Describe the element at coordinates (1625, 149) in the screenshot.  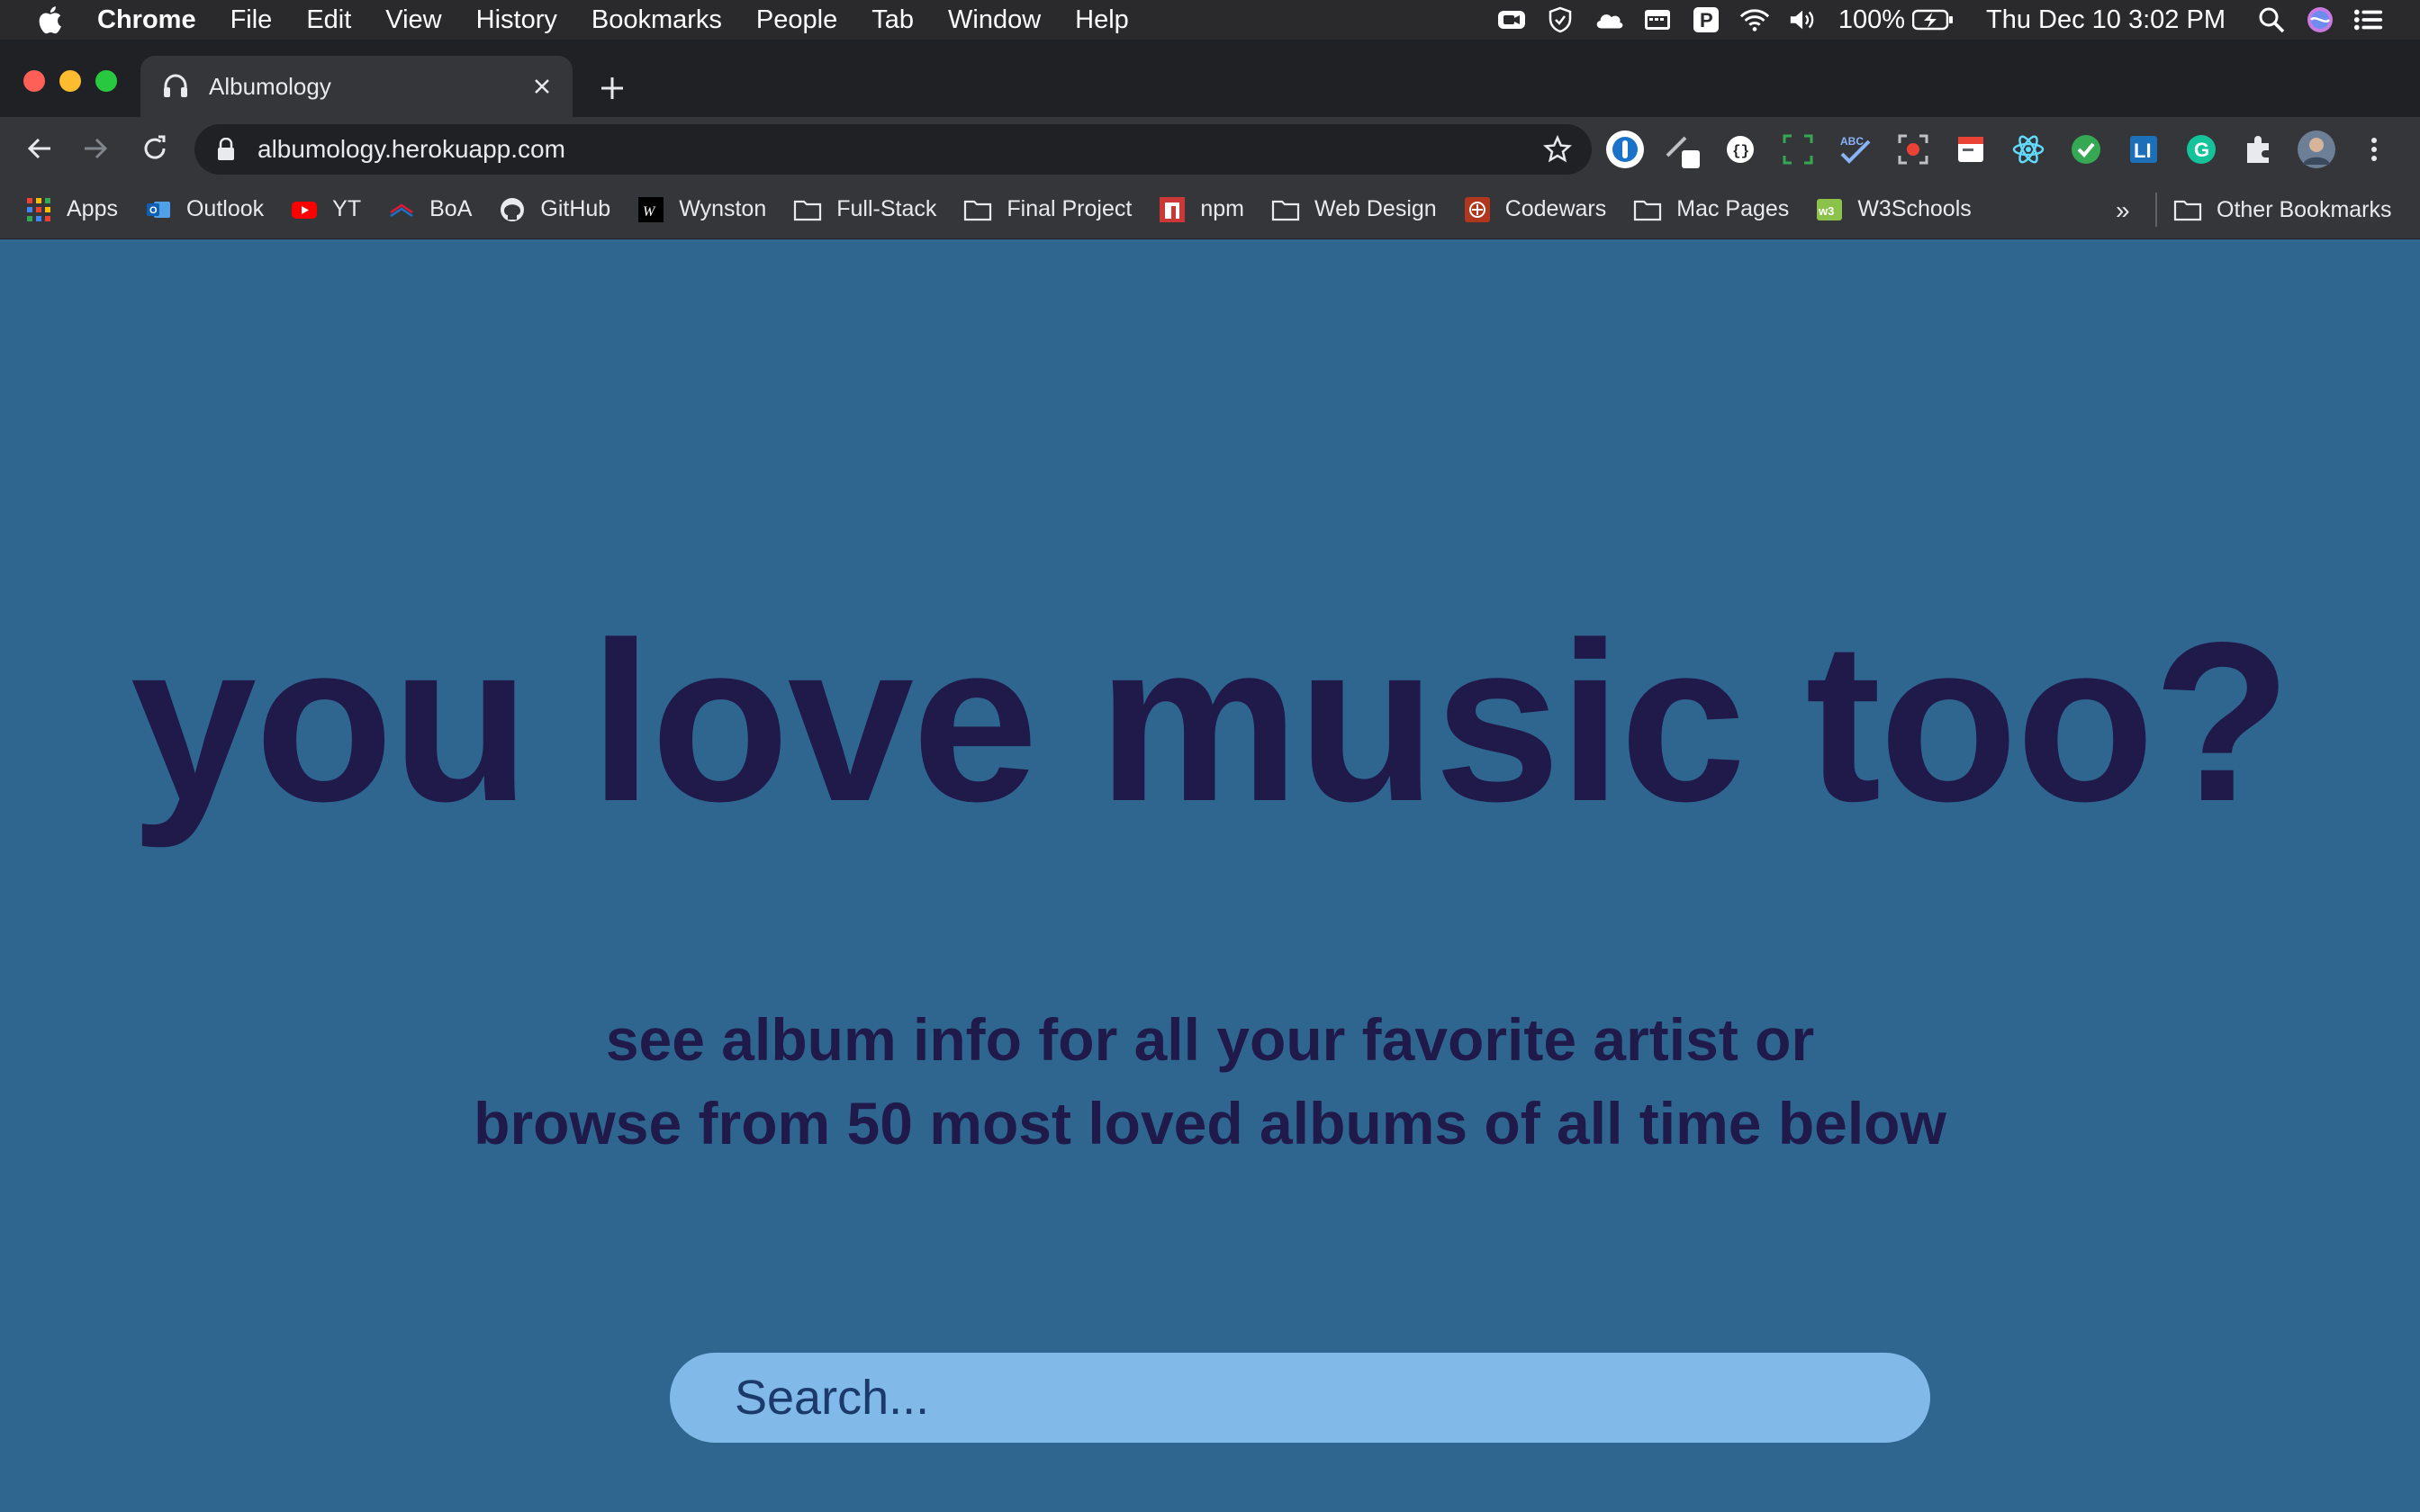
I see `extension-1password-icon` at that location.